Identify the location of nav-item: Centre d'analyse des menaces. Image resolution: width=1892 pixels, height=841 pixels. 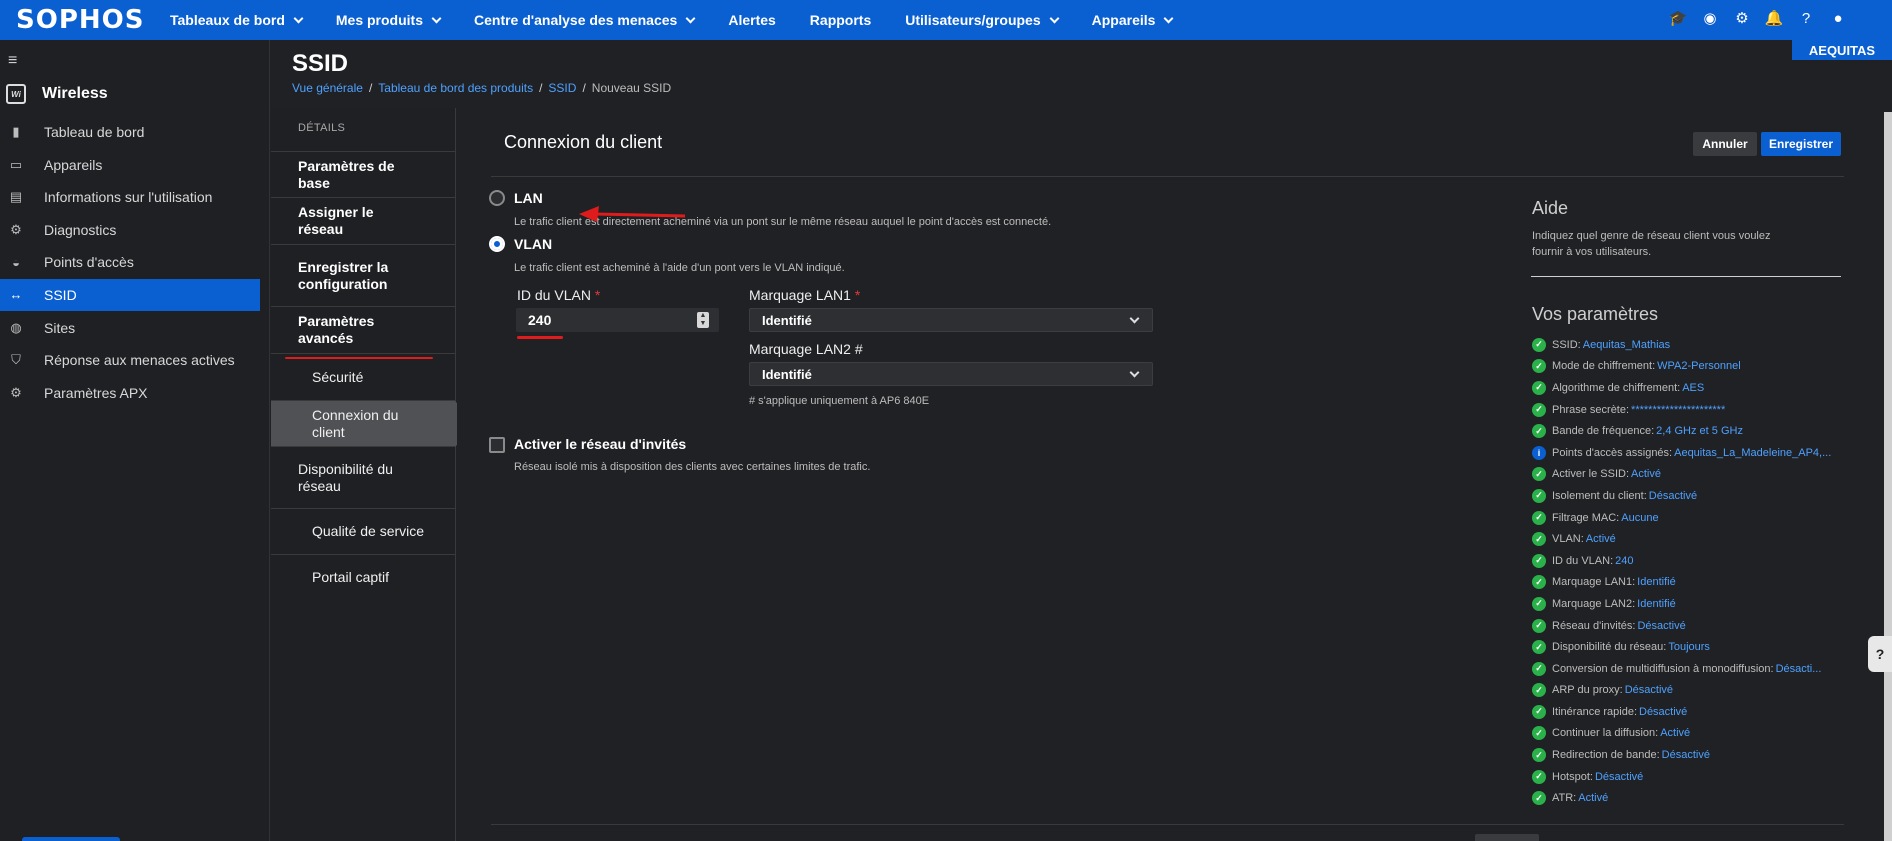
(585, 20).